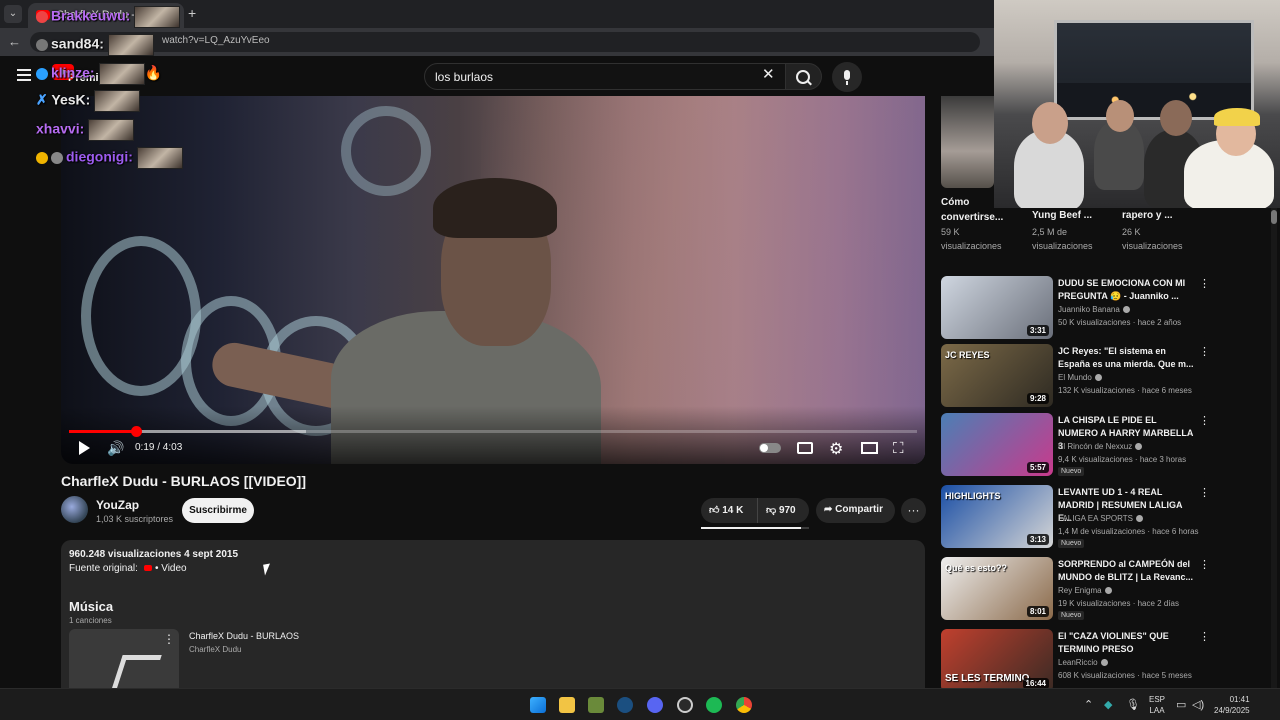  What do you see at coordinates (783, 510) in the screenshot?
I see `dislike-button: 👎︎ 970` at bounding box center [783, 510].